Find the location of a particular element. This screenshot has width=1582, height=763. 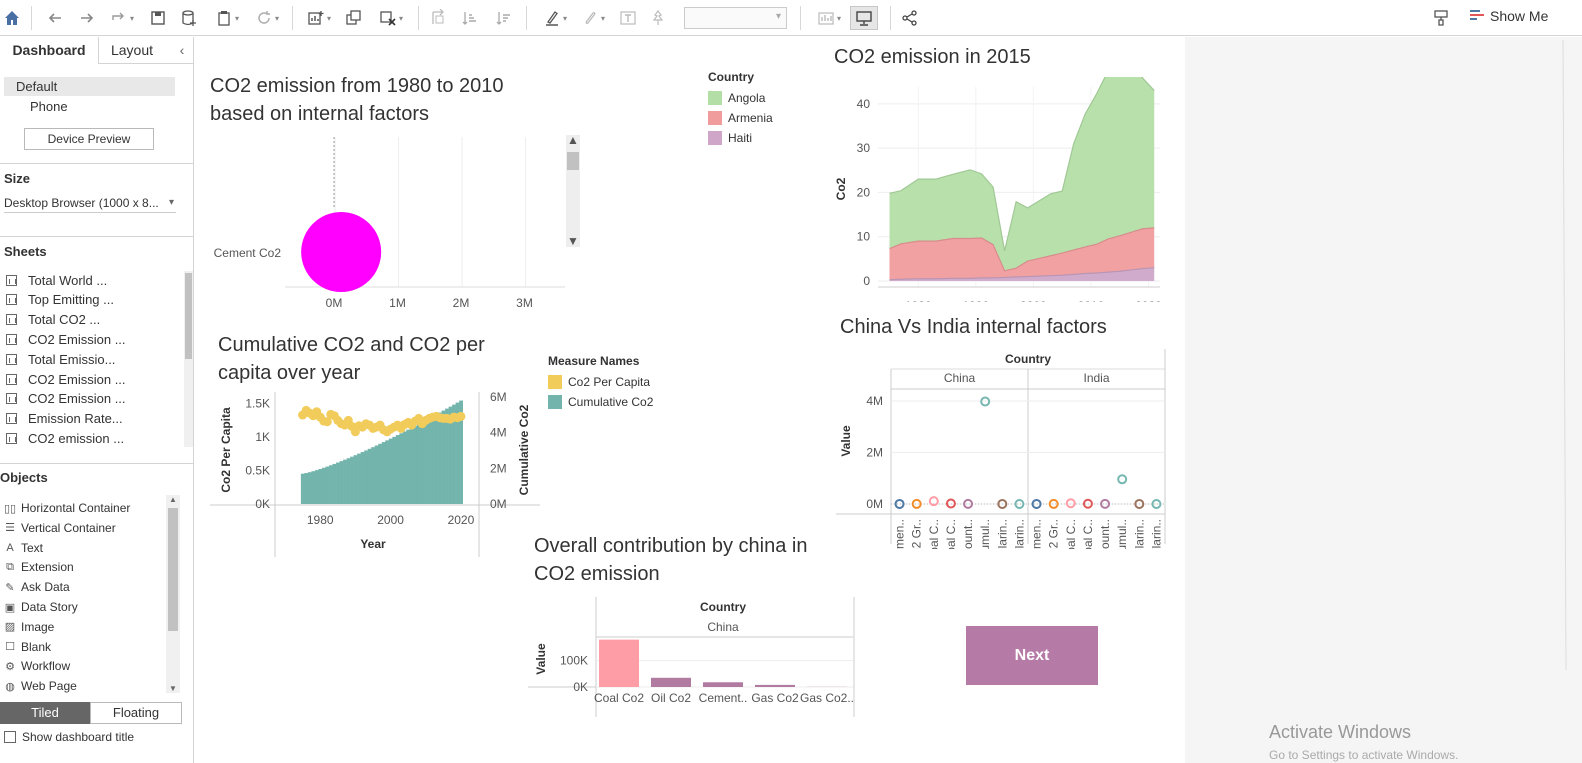

fit-dropdown is located at coordinates (735, 18).